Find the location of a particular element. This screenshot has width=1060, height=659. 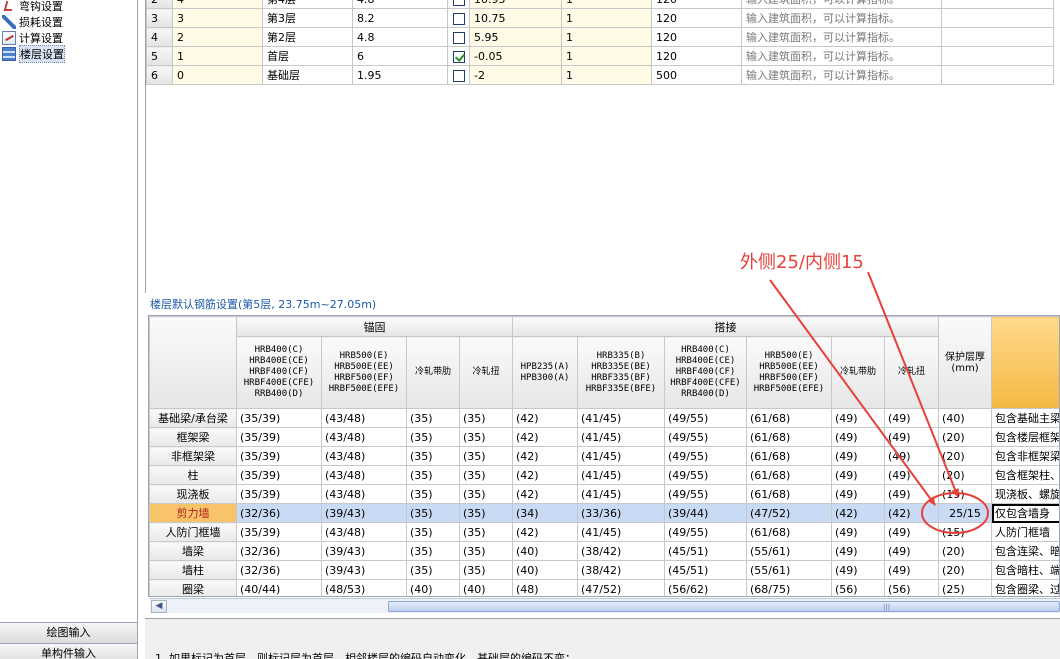

rebar-value-cell: (45/51) is located at coordinates (705, 551).